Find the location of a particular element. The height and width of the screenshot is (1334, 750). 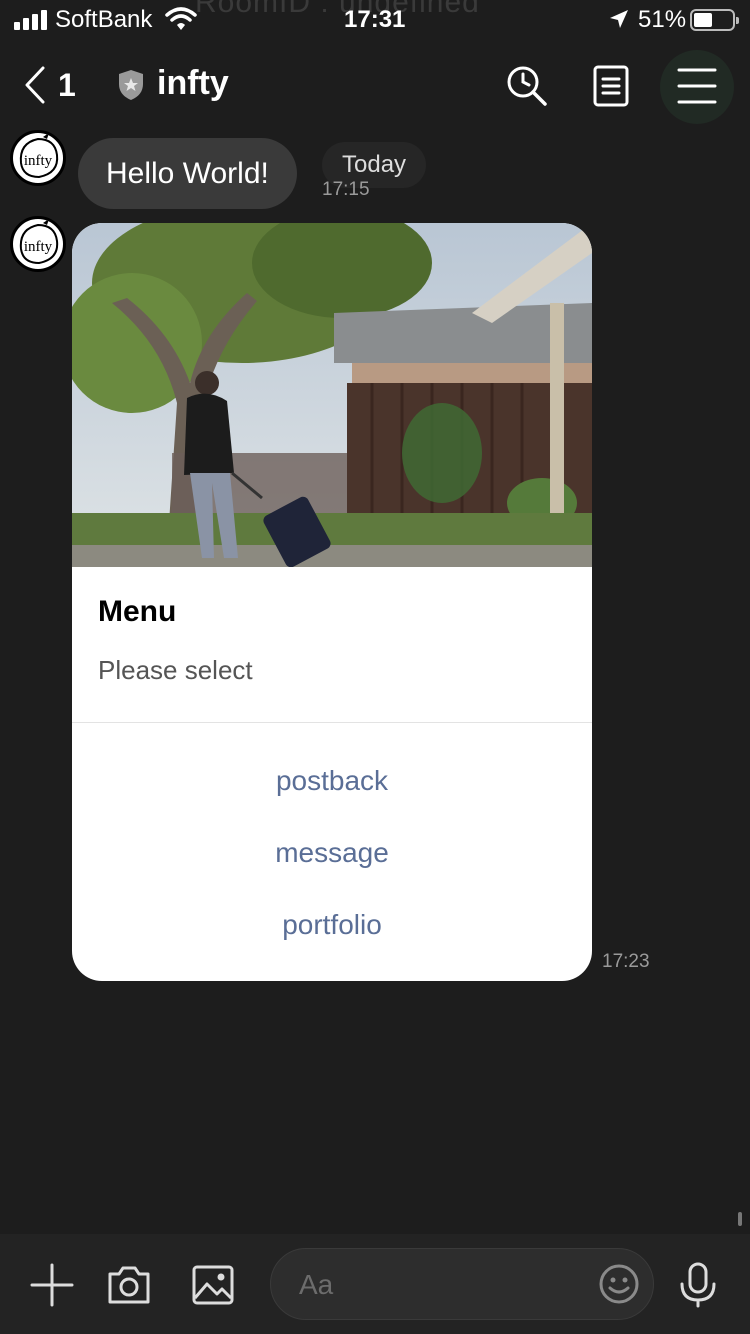

menu-button is located at coordinates (697, 87).